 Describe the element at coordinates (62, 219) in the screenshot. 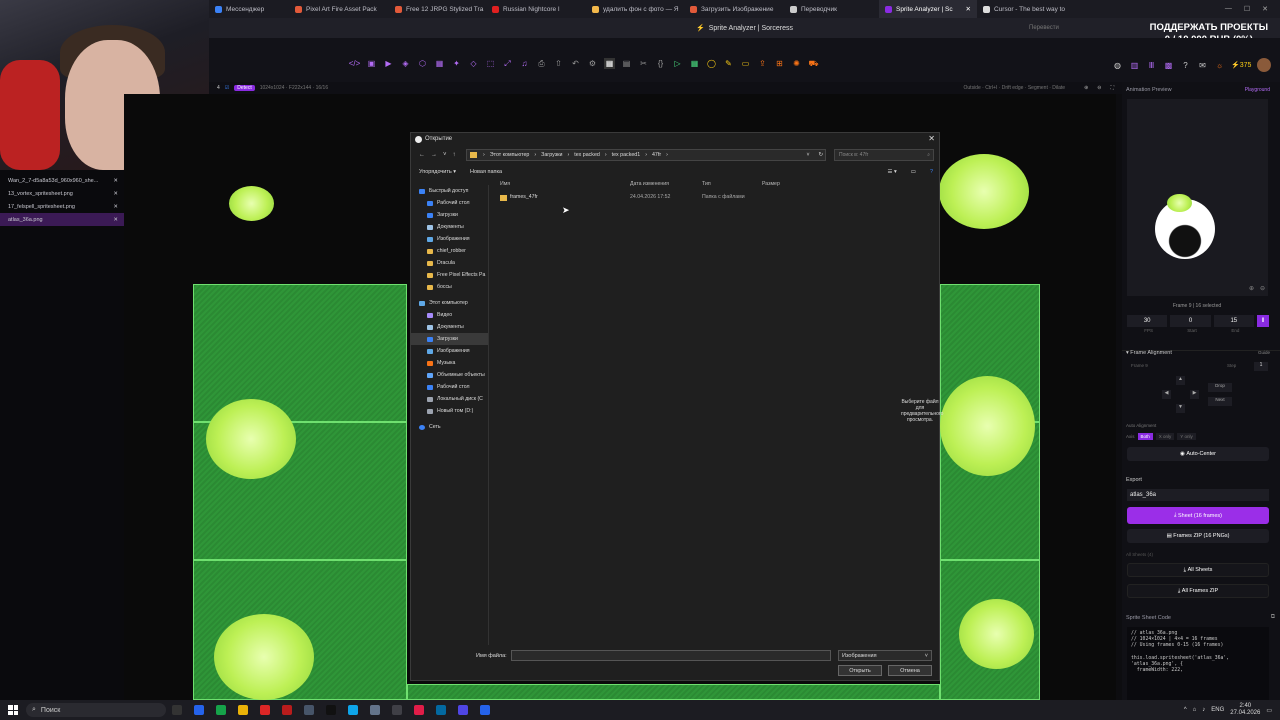

I see `file-item-selected: atlas_36a.png ✕` at that location.